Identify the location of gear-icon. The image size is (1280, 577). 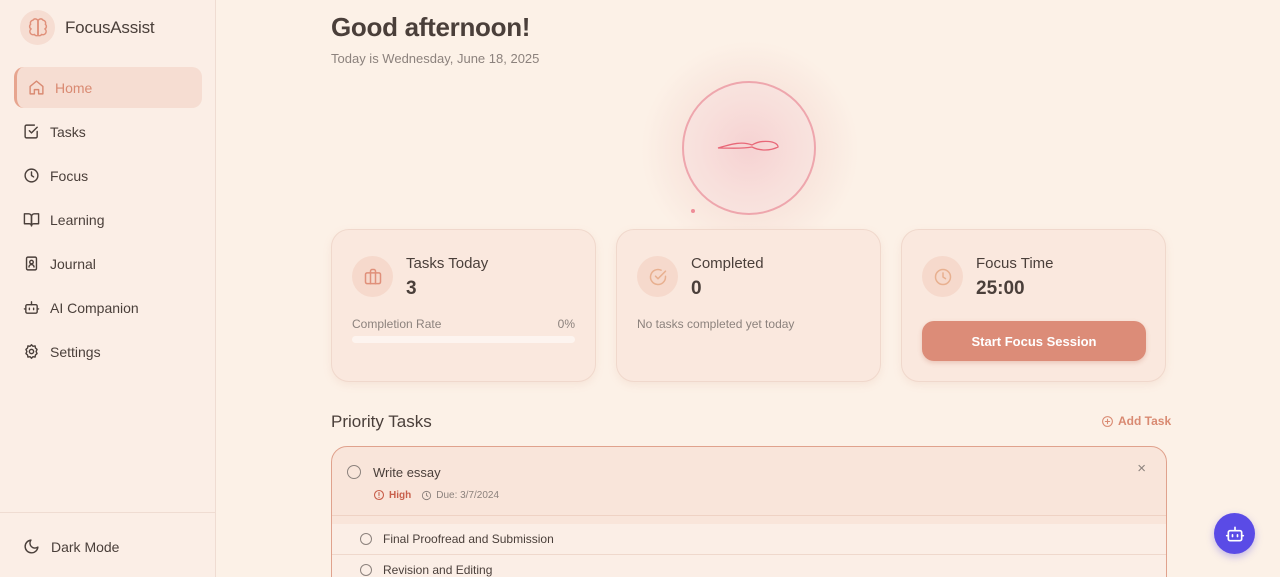
(31, 351).